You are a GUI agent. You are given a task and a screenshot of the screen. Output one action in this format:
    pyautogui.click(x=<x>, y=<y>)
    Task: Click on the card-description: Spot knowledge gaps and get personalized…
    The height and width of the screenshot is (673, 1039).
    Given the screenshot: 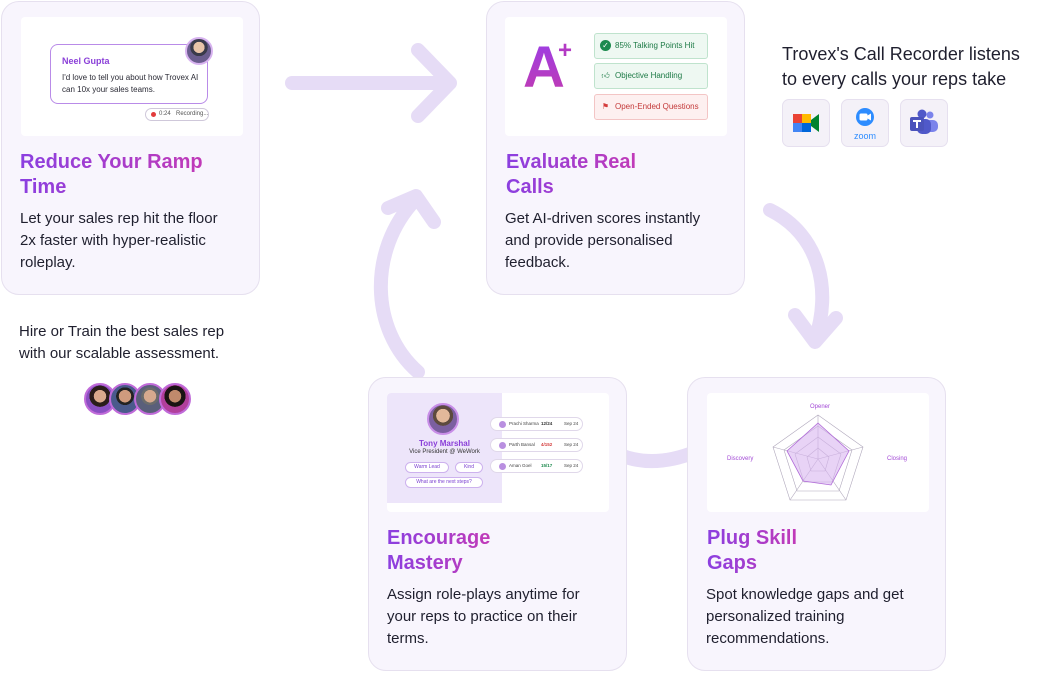 What is the action you would take?
    pyautogui.click(x=805, y=617)
    